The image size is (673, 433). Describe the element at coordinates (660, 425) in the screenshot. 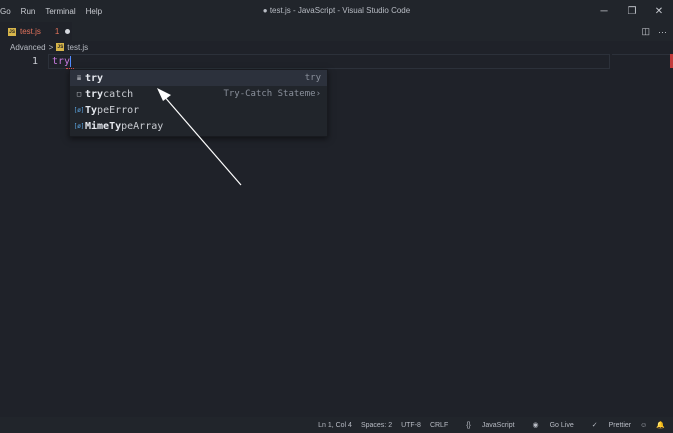

I see `notifications-icon: 🔔` at that location.